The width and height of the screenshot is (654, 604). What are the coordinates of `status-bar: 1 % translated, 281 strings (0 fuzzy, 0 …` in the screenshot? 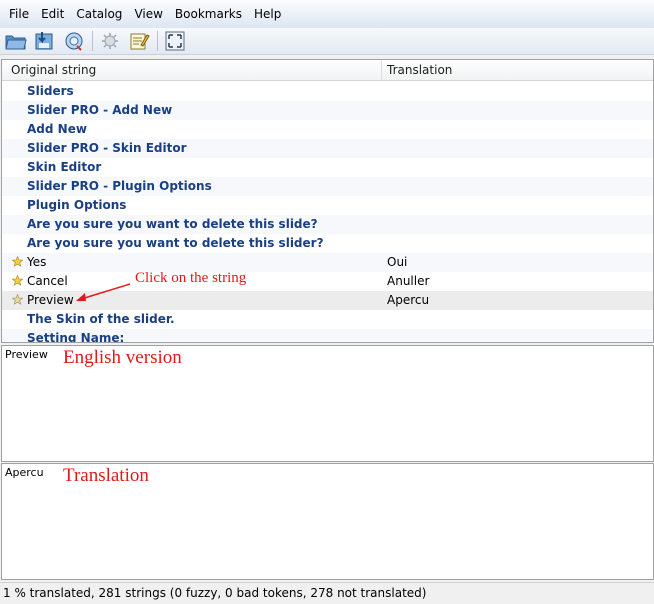 It's located at (327, 593).